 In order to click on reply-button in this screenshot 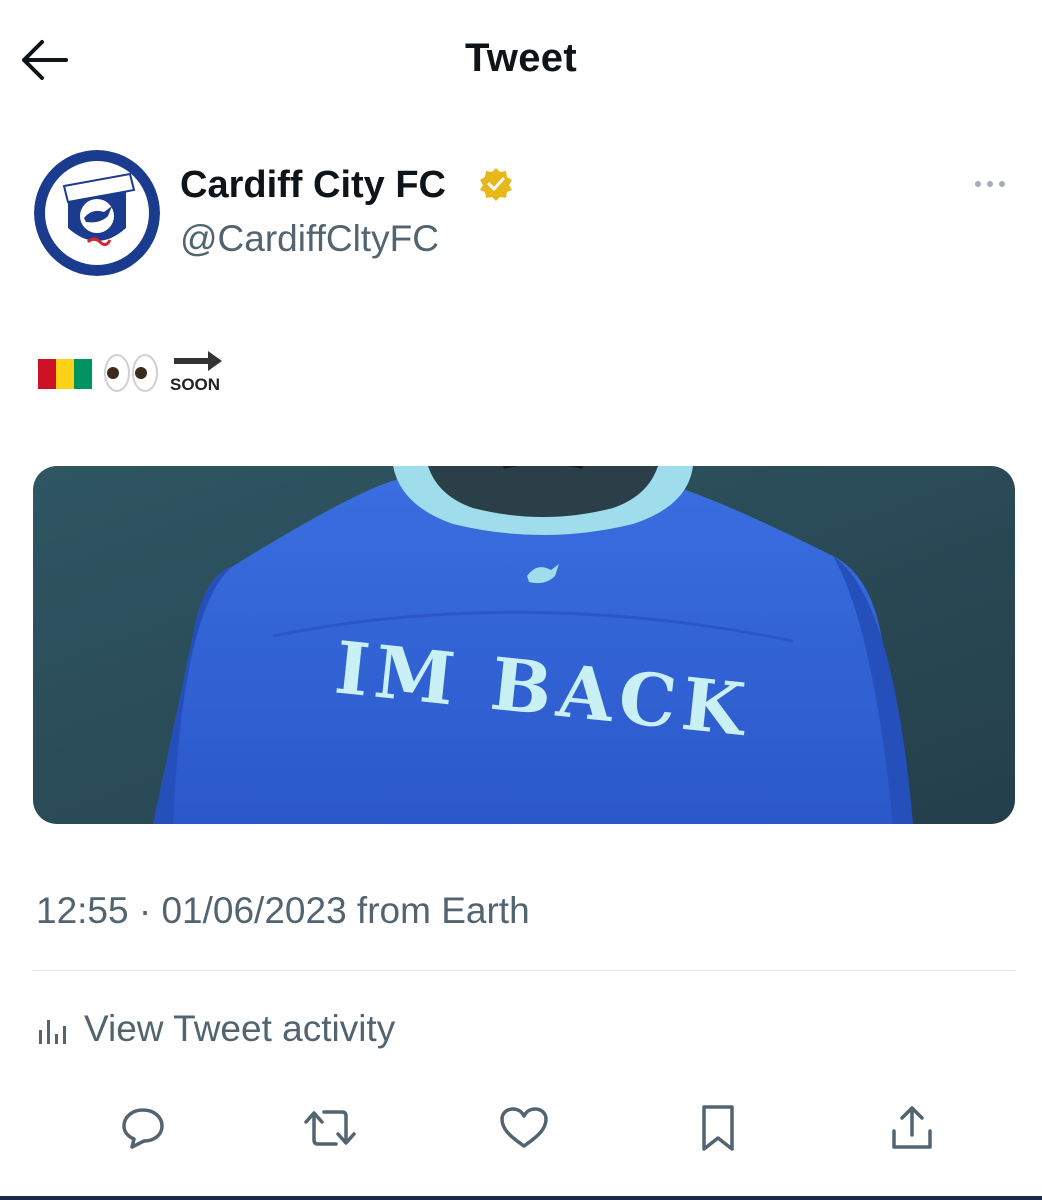, I will do `click(143, 1128)`.